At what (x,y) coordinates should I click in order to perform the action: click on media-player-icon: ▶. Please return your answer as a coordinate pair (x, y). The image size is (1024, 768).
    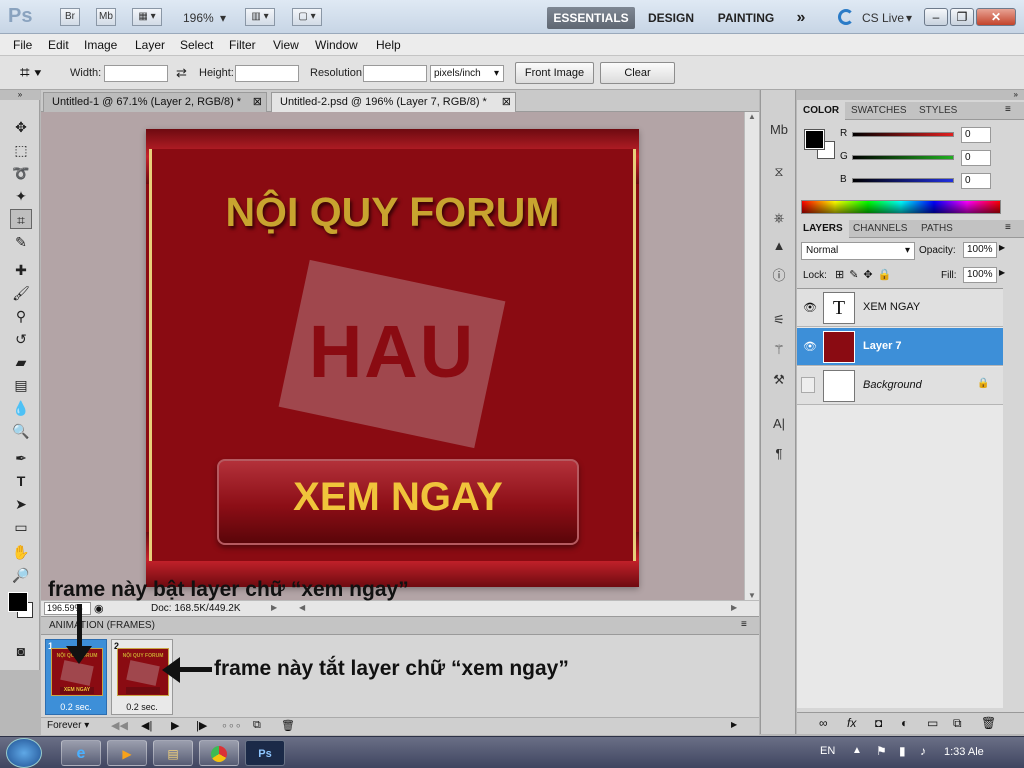
    Looking at the image, I should click on (127, 753).